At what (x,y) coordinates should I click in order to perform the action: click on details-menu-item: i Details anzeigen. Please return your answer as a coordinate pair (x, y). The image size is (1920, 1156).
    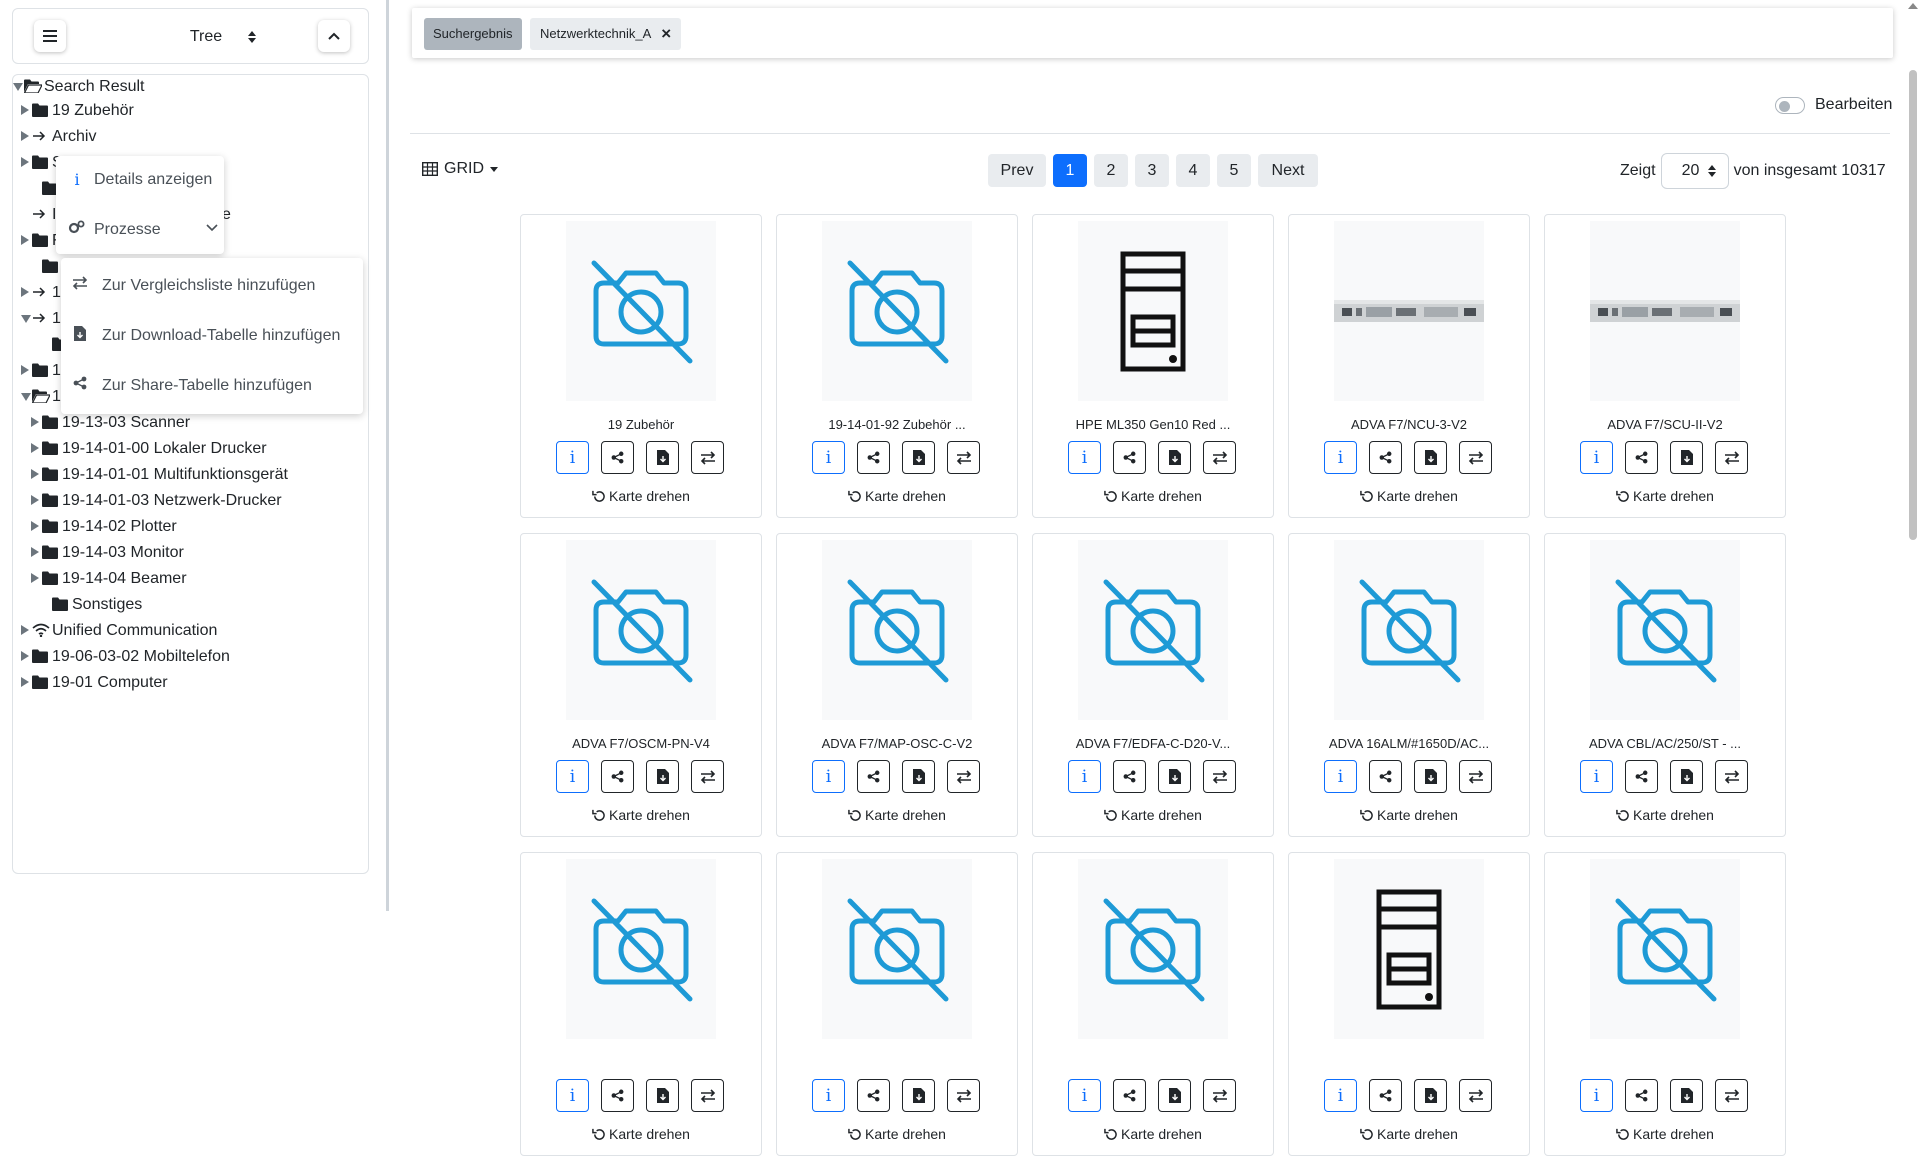
    Looking at the image, I should click on (140, 179).